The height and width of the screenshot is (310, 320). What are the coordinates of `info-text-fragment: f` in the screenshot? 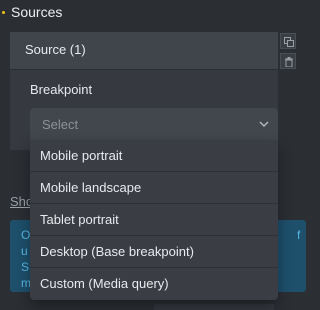 It's located at (299, 235).